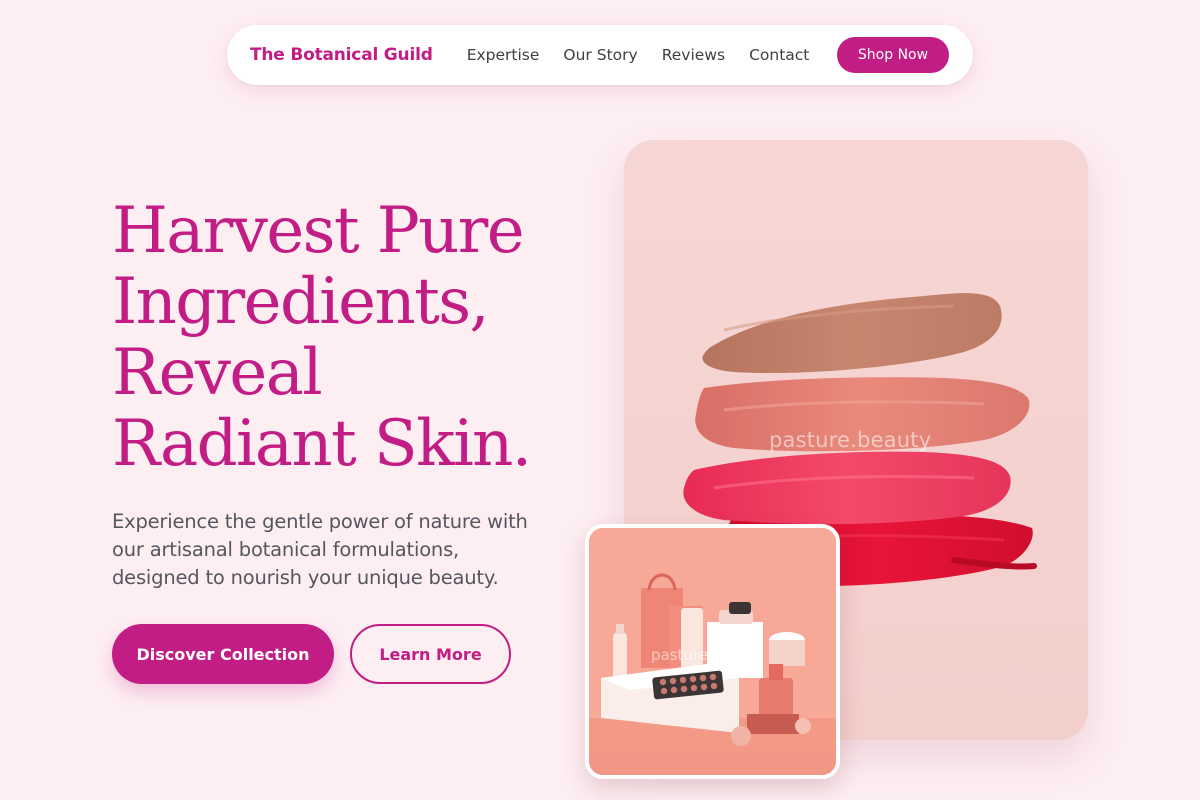  What do you see at coordinates (693, 55) in the screenshot?
I see `nav-link-reviews: Reviews` at bounding box center [693, 55].